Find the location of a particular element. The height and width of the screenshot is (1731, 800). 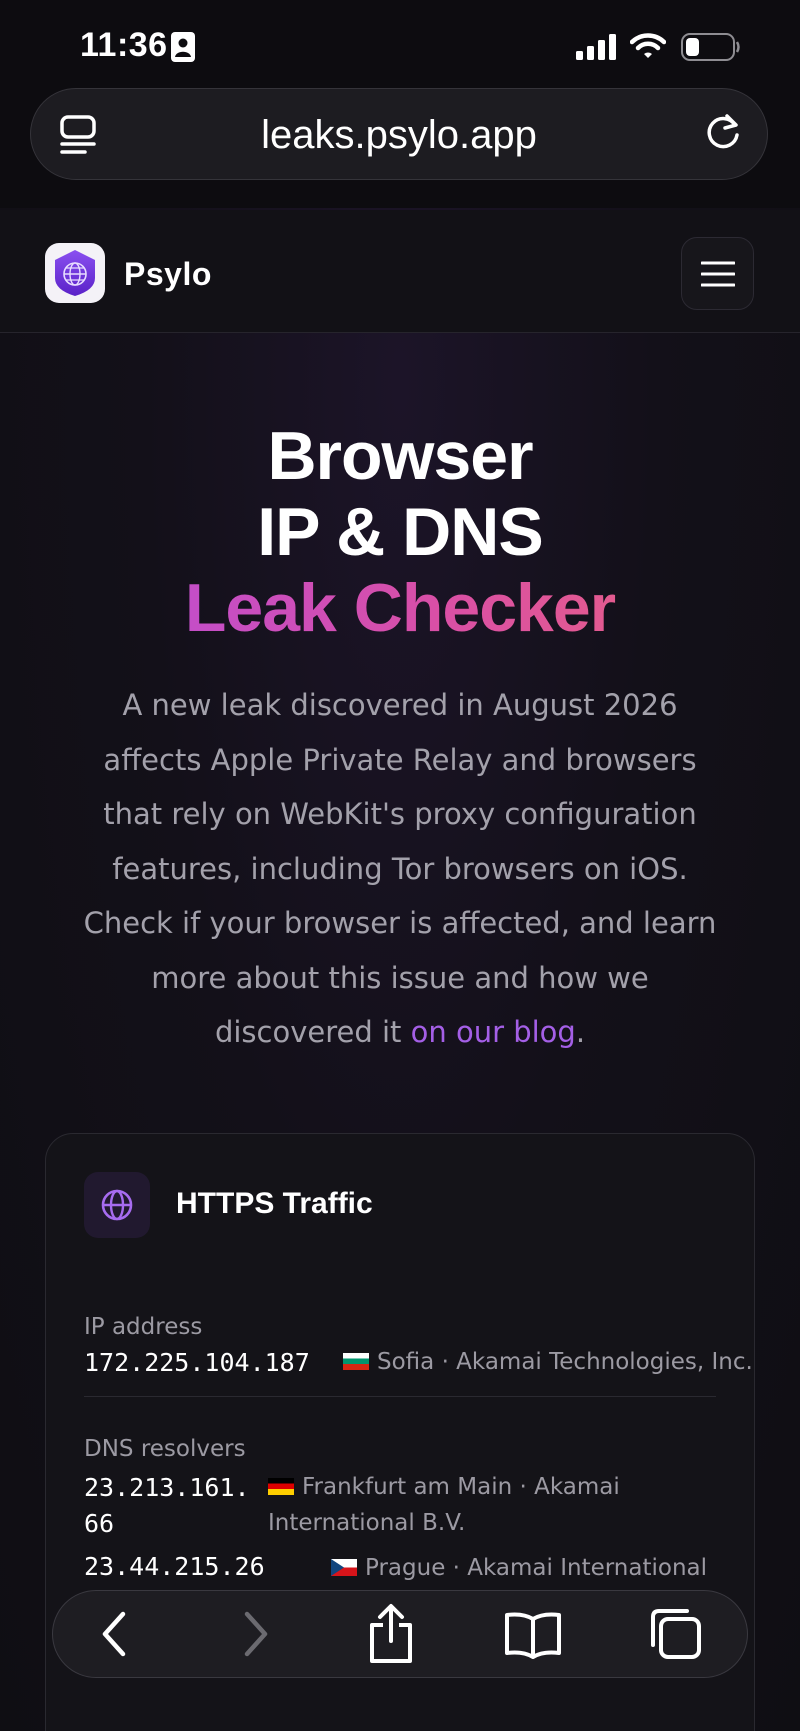

card-divider is located at coordinates (400, 1396).